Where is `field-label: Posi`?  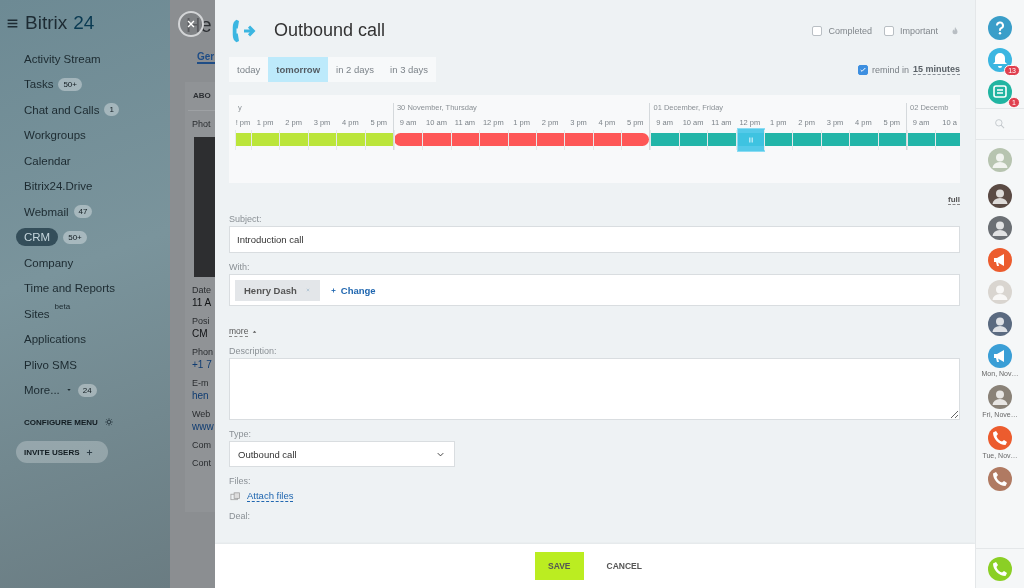 field-label: Posi is located at coordinates (201, 321).